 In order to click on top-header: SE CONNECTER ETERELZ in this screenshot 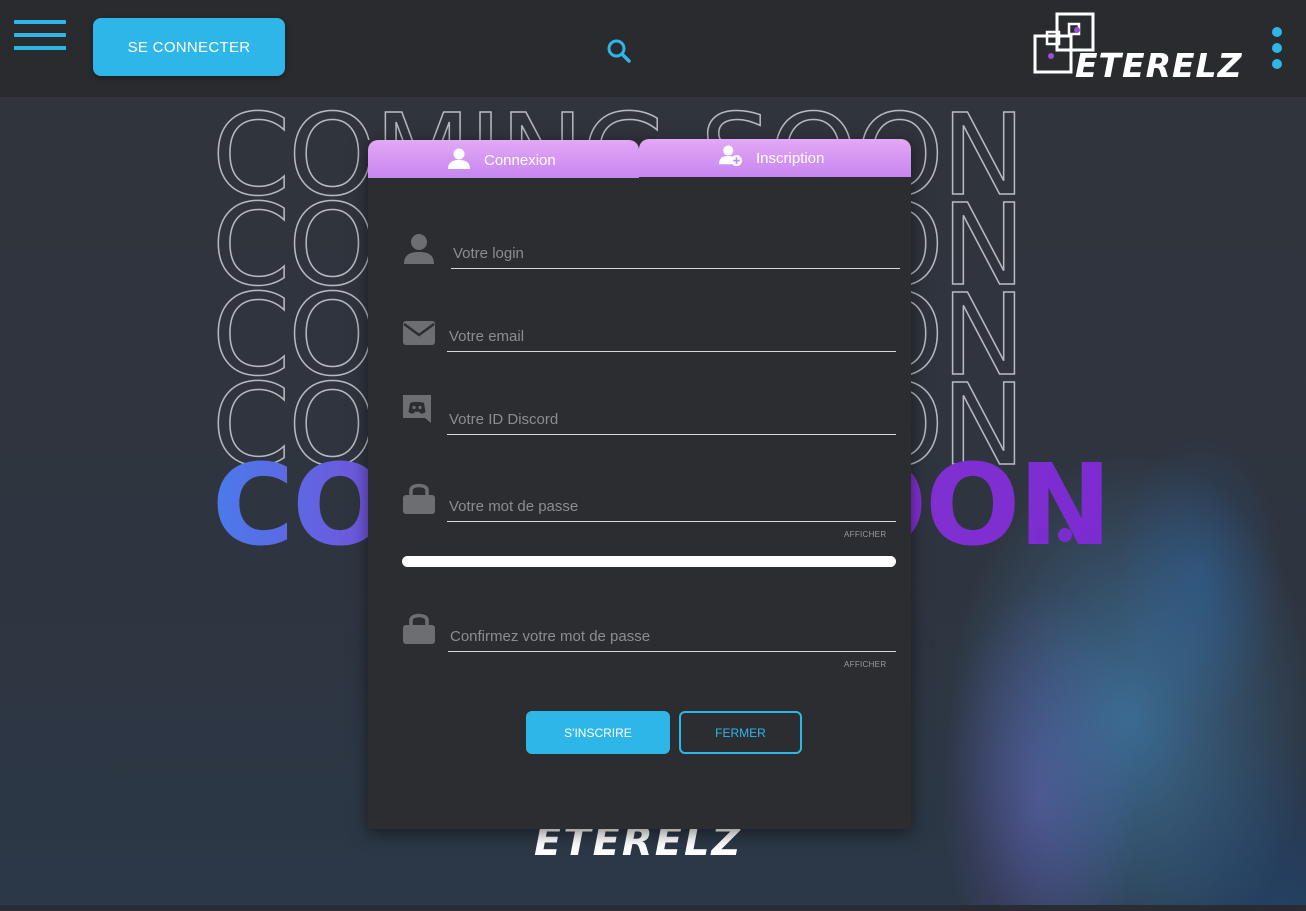, I will do `click(653, 48)`.